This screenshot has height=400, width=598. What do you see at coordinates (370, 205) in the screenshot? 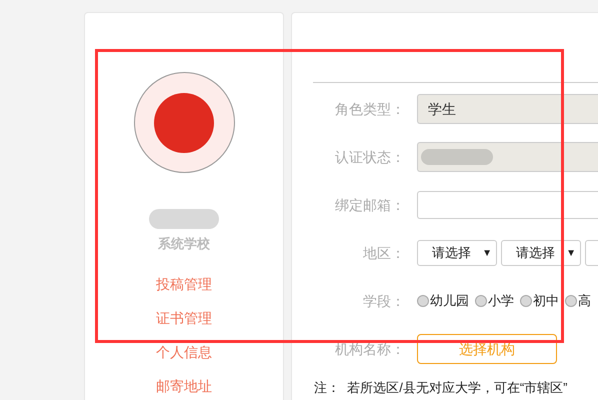
I see `field-label: 绑定邮箱：` at bounding box center [370, 205].